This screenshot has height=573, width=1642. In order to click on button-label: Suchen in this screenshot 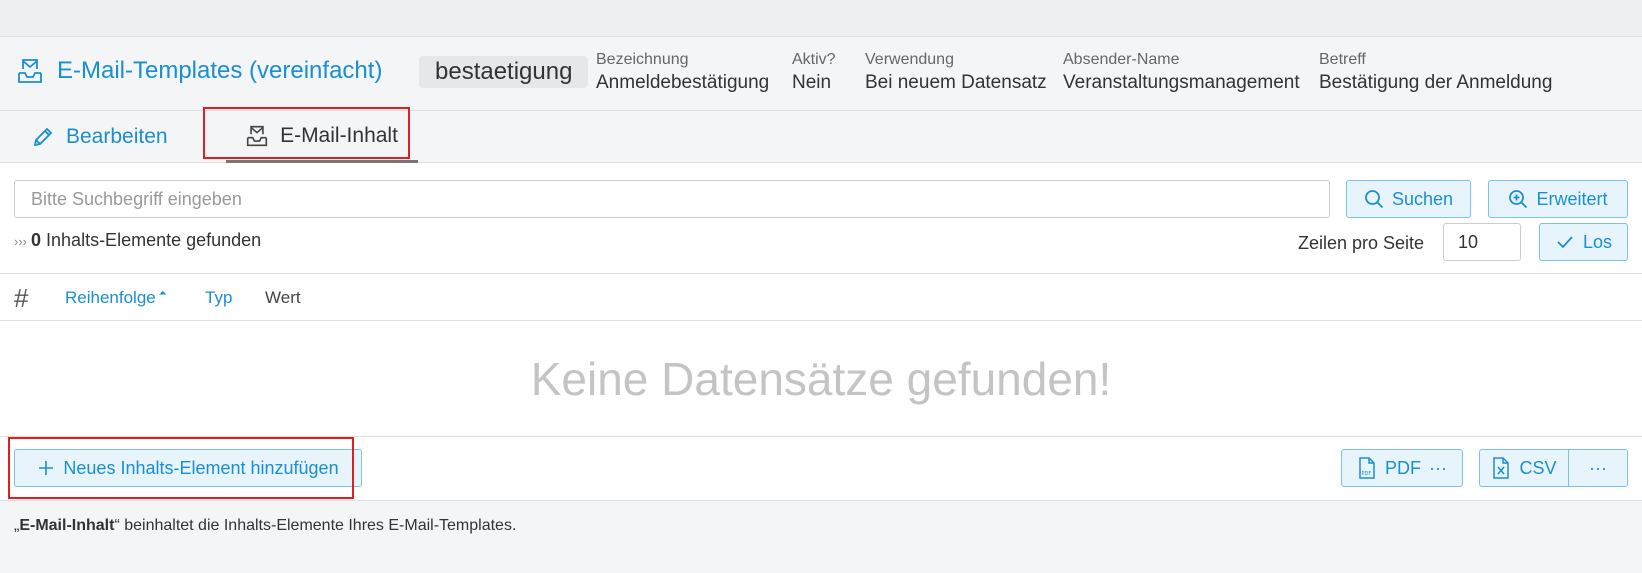, I will do `click(1422, 198)`.